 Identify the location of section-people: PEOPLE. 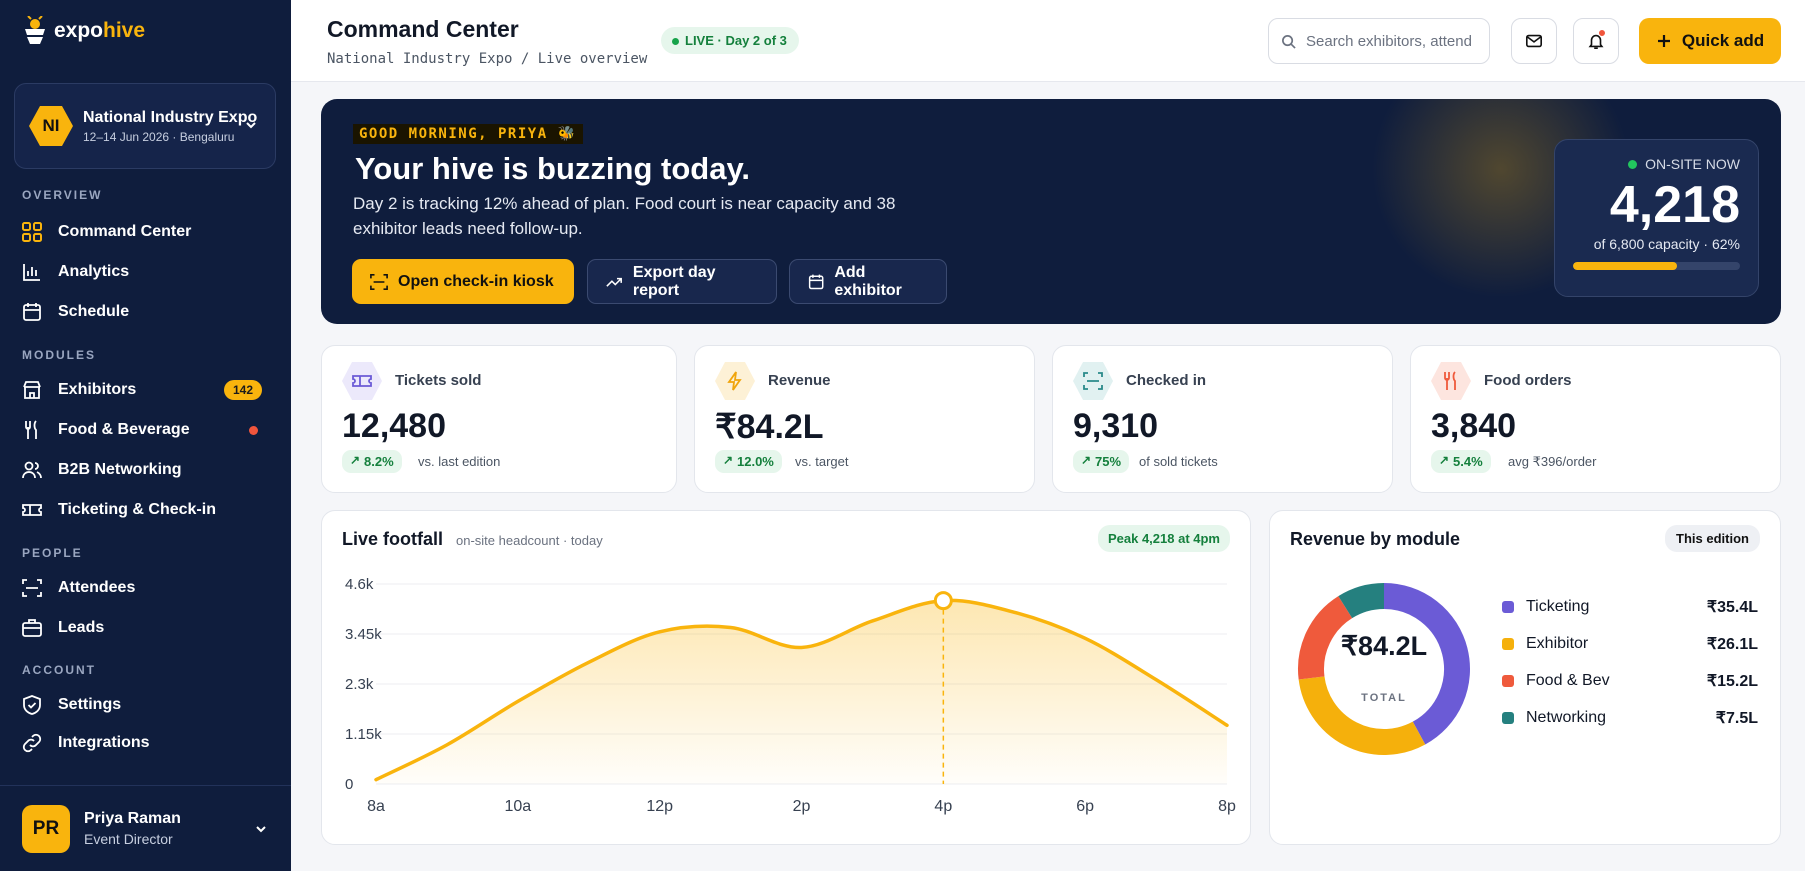
(52, 553).